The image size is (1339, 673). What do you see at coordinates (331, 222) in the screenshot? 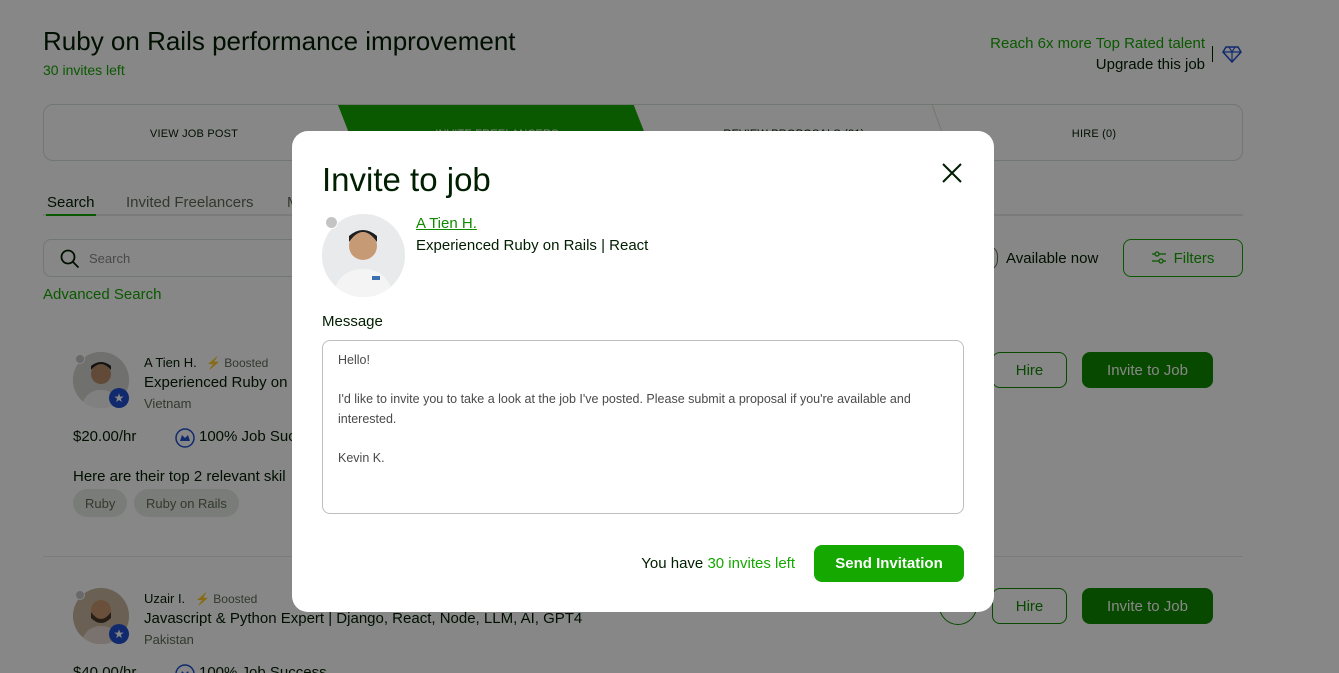
I see `status-dot` at bounding box center [331, 222].